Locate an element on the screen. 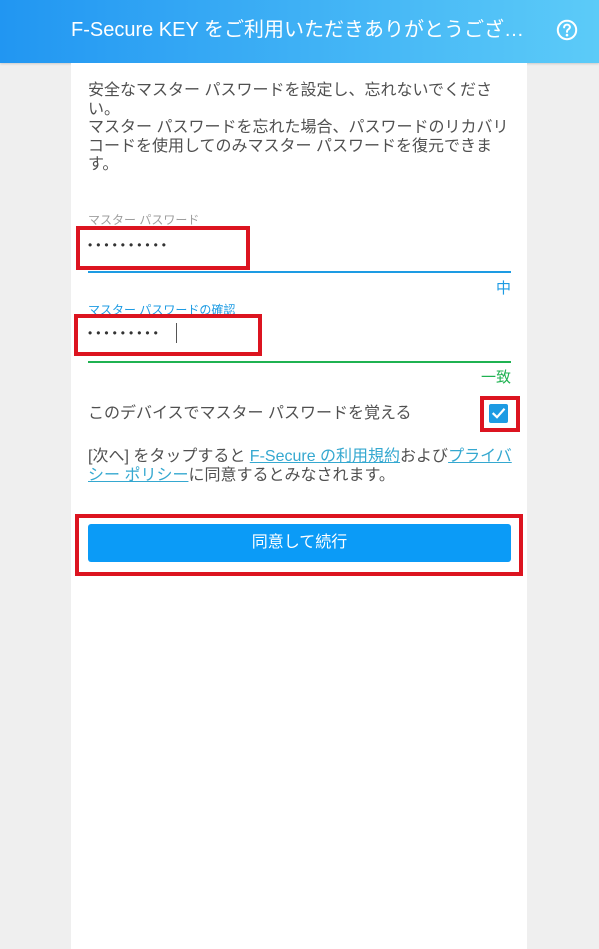  terms-middle: および is located at coordinates (424, 456).